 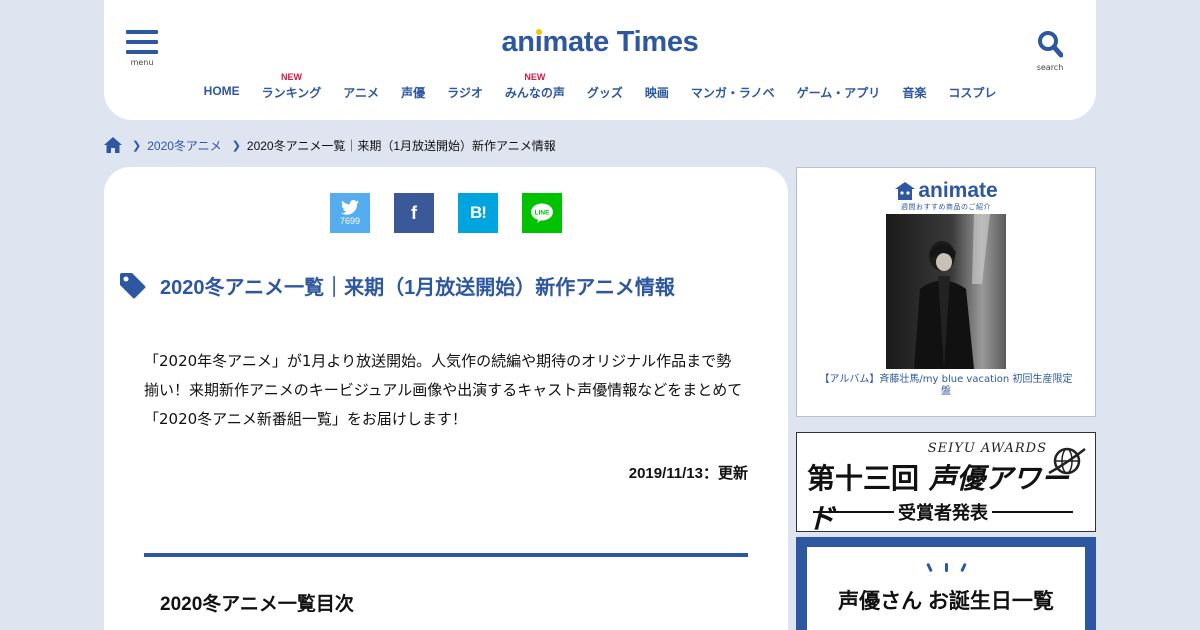 I want to click on album-cover-image, so click(x=946, y=291).